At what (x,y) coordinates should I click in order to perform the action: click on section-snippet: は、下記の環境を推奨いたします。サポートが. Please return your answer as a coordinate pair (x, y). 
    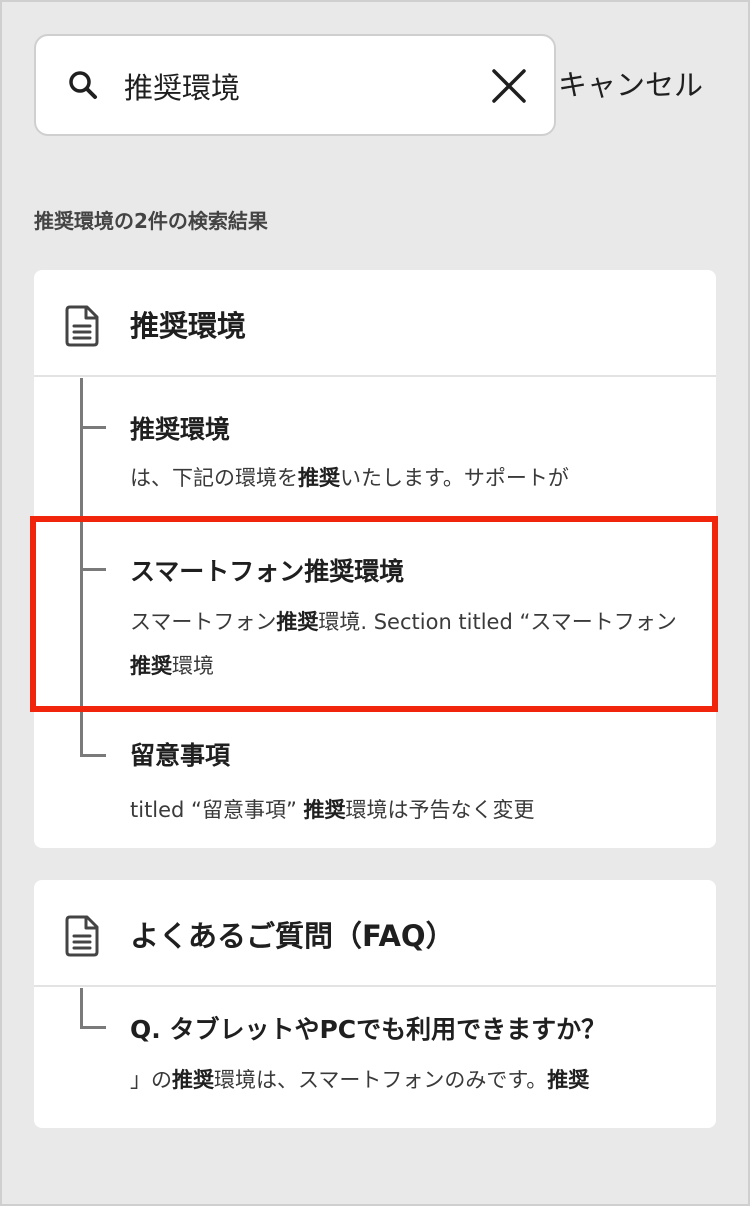
    Looking at the image, I should click on (410, 478).